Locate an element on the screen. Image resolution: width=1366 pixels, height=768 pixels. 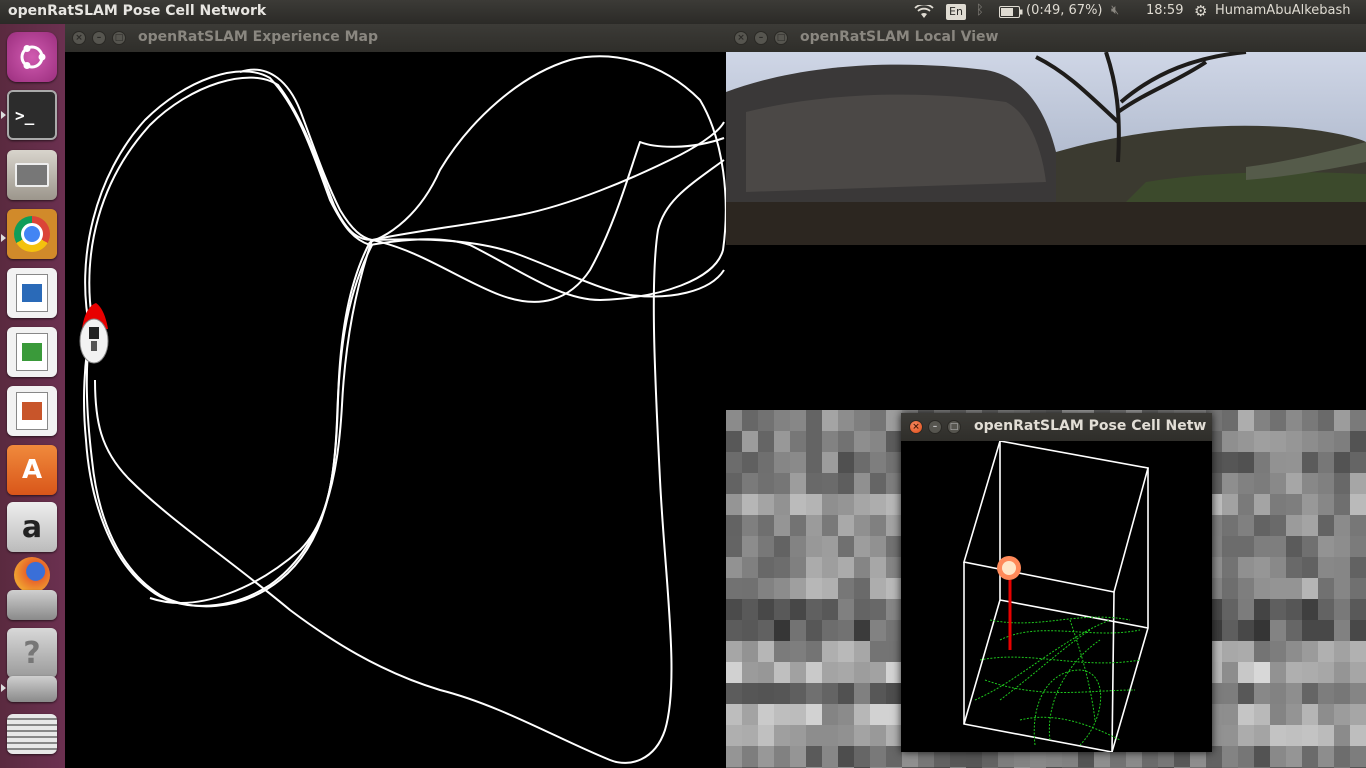
amazon-icon: a is located at coordinates (32, 527).